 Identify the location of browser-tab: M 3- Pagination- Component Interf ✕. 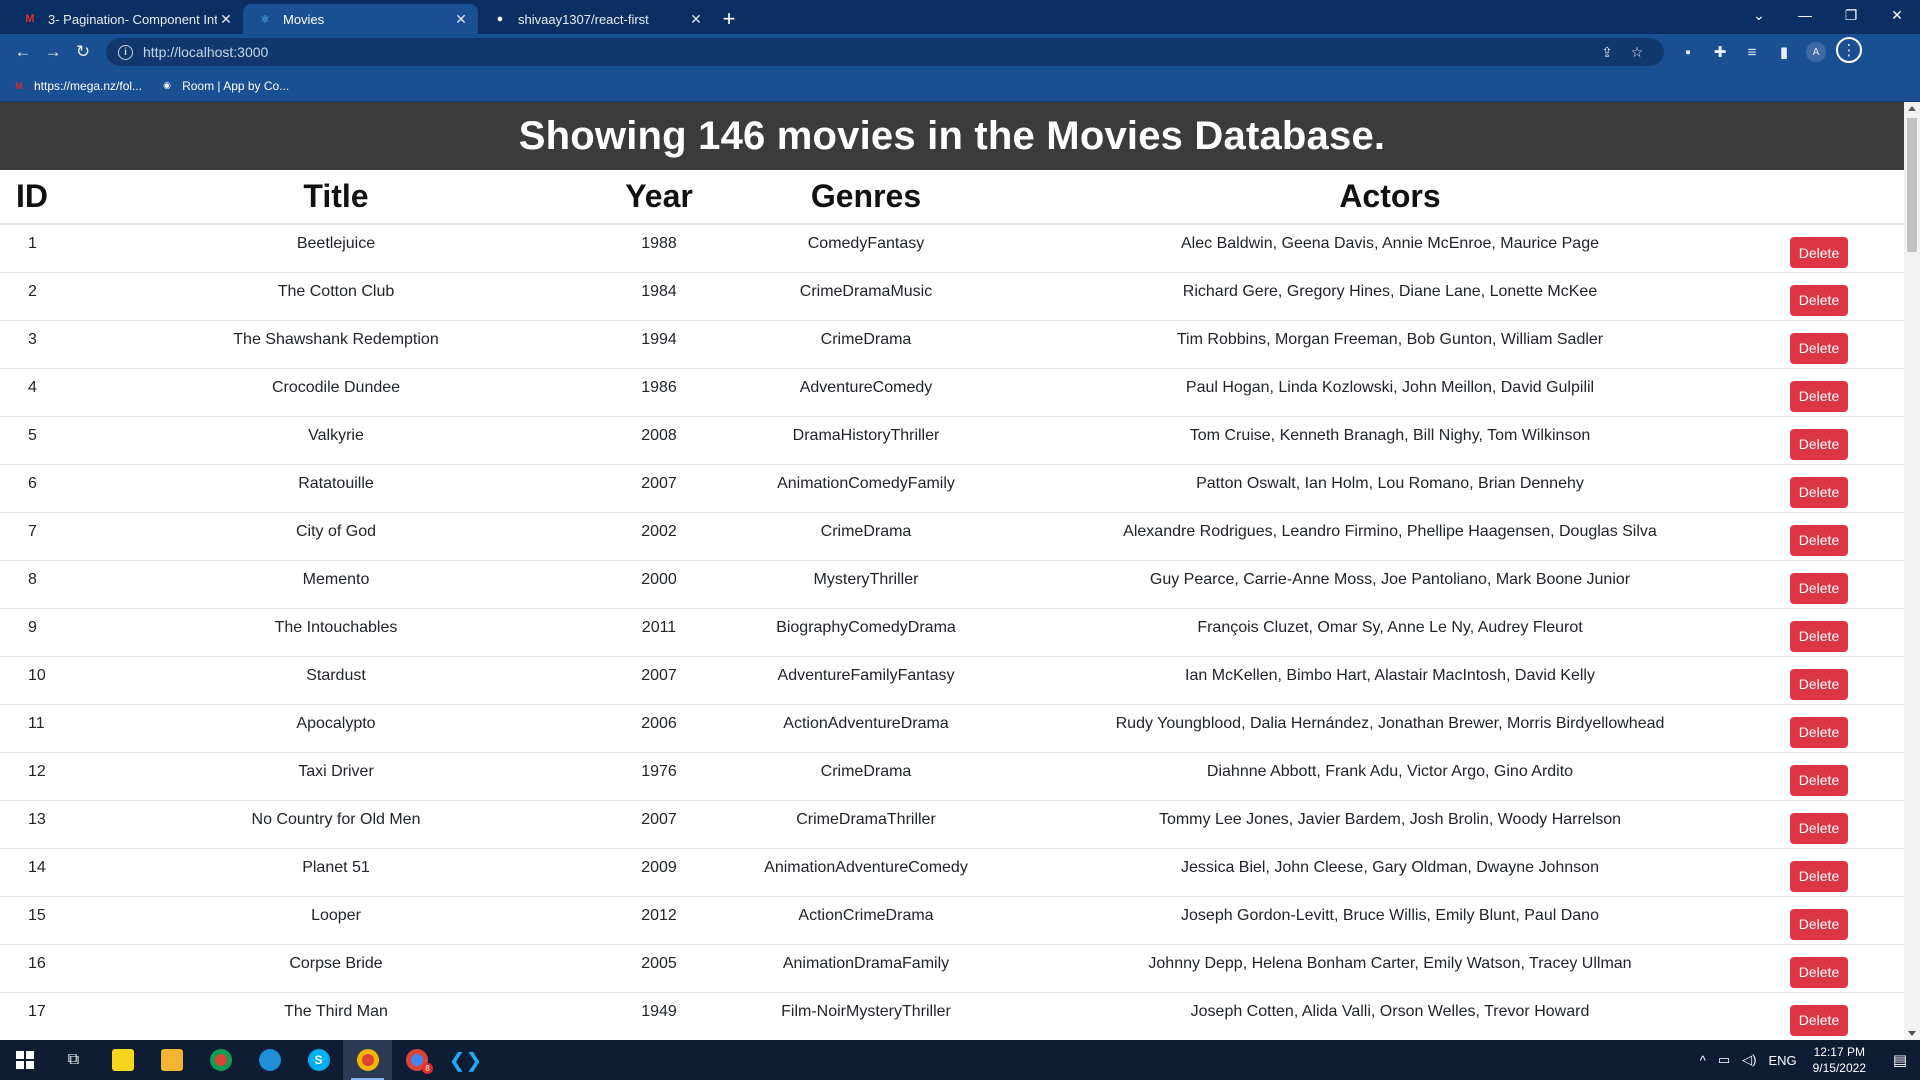
(125, 19).